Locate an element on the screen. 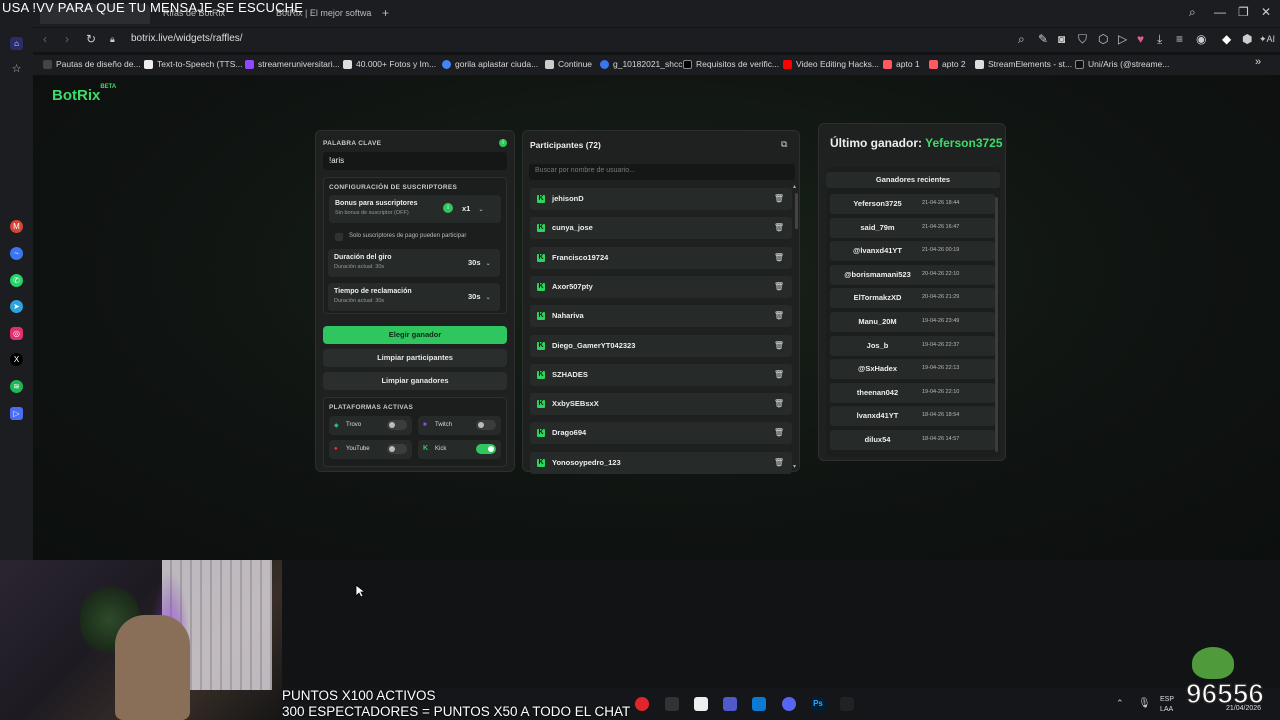 The image size is (1280, 720). menu-icon: ≡ is located at coordinates (1179, 39).